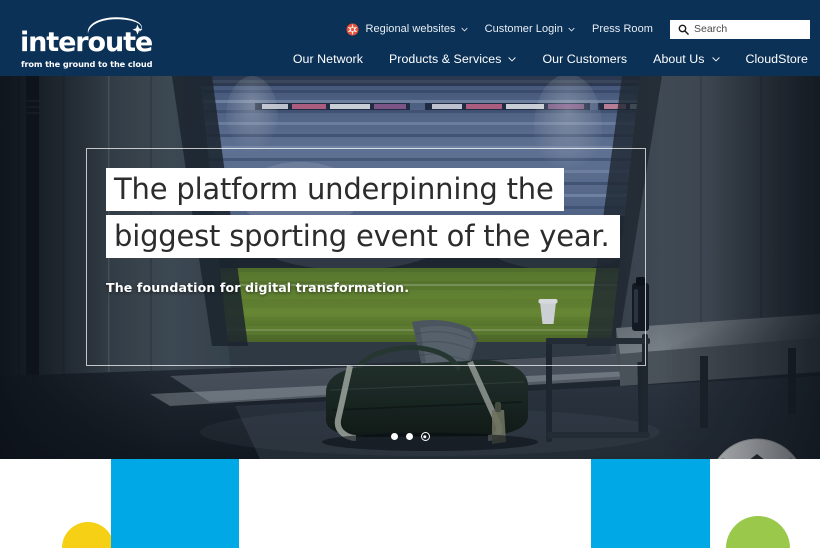 Image resolution: width=820 pixels, height=548 pixels. What do you see at coordinates (88, 535) in the screenshot?
I see `yellow-circle` at bounding box center [88, 535].